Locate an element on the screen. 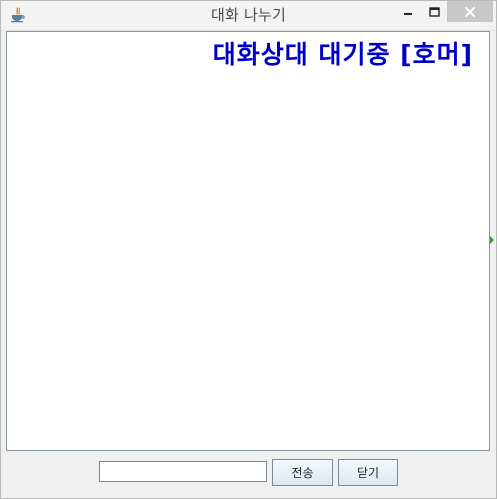 This screenshot has width=497, height=499. maximize-button is located at coordinates (434, 11).